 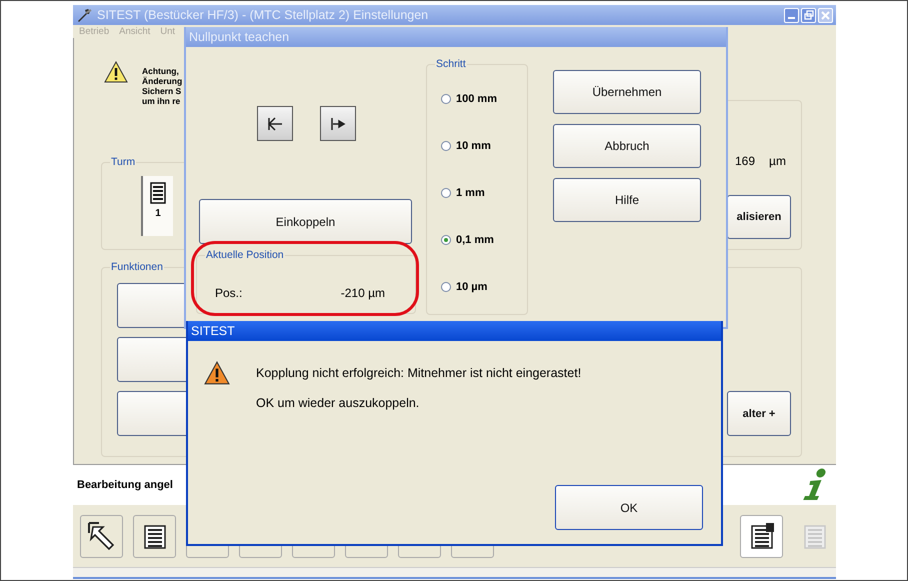 What do you see at coordinates (161, 71) in the screenshot?
I see `warning-text: Achtung,` at bounding box center [161, 71].